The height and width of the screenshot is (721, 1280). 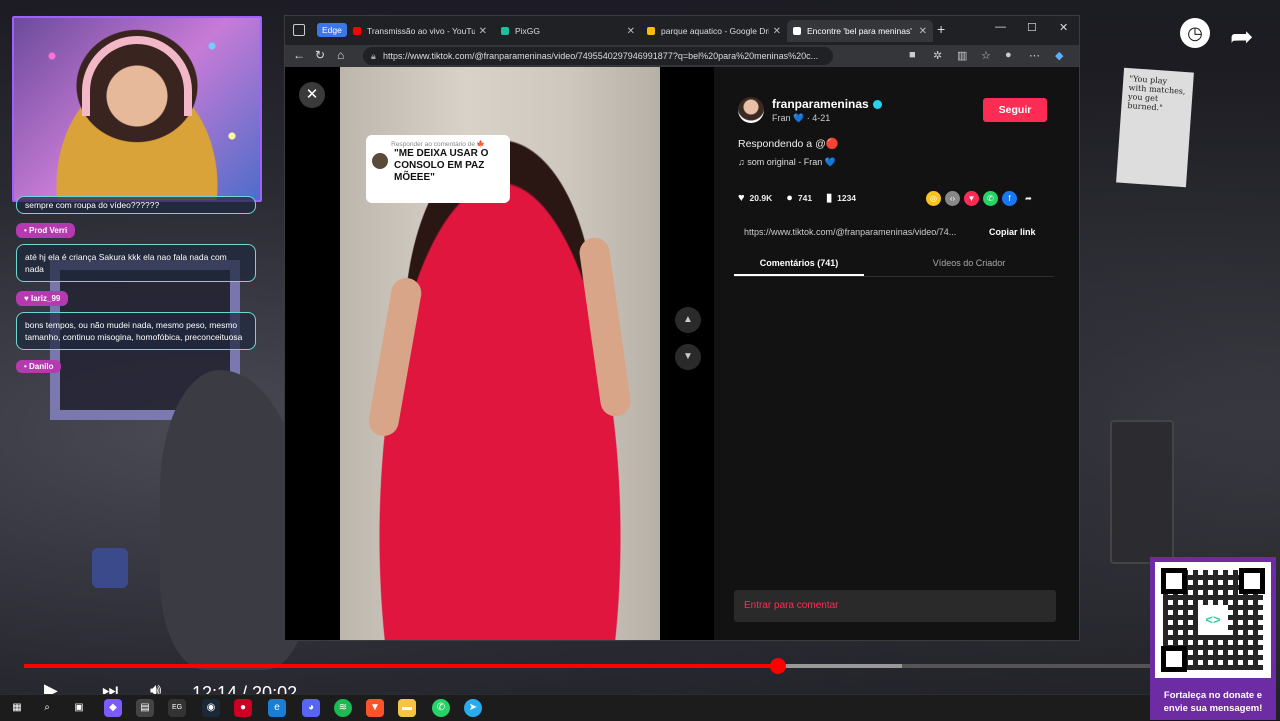 I want to click on discord-icon: ◕, so click(x=311, y=708).